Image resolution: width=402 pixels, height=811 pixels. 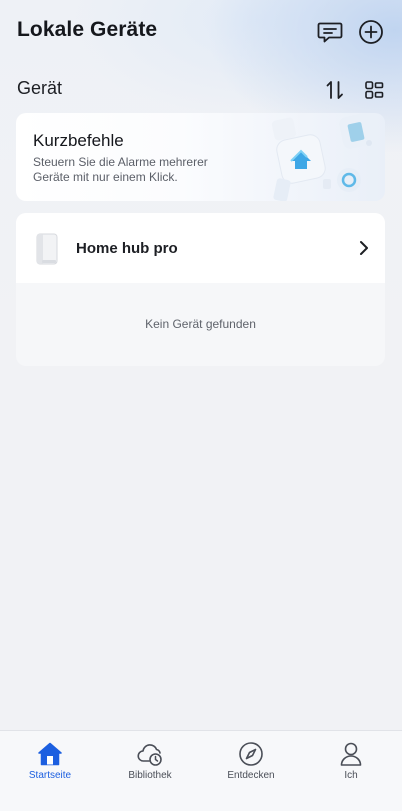 I want to click on device-name: Home hub pro, so click(x=127, y=248).